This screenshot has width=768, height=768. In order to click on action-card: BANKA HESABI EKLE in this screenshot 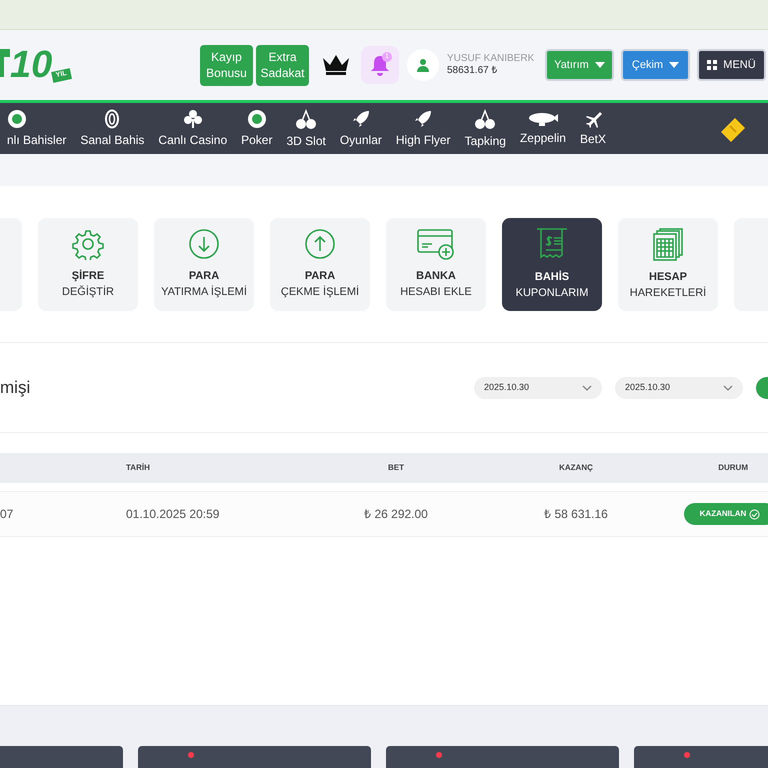, I will do `click(436, 264)`.